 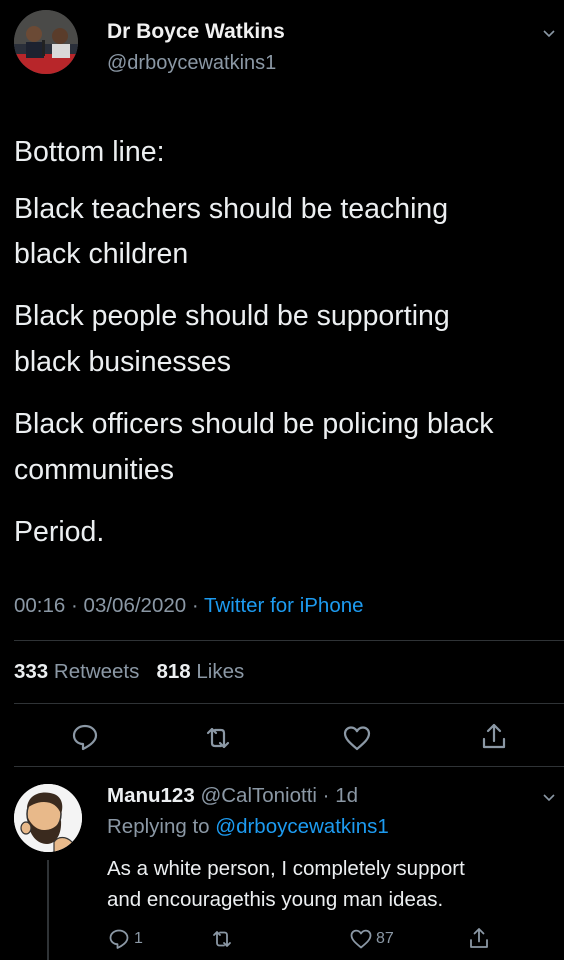 What do you see at coordinates (48, 818) in the screenshot?
I see `reply-author-avatar` at bounding box center [48, 818].